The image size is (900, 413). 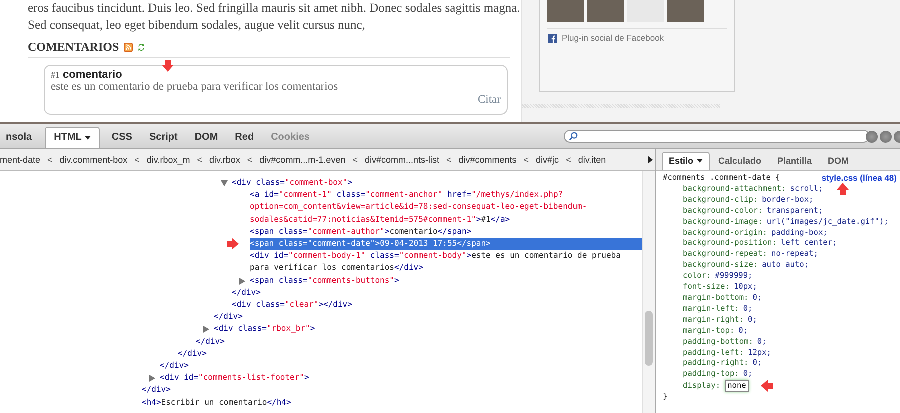 What do you see at coordinates (838, 161) in the screenshot?
I see `side-panel-tab: DOM` at bounding box center [838, 161].